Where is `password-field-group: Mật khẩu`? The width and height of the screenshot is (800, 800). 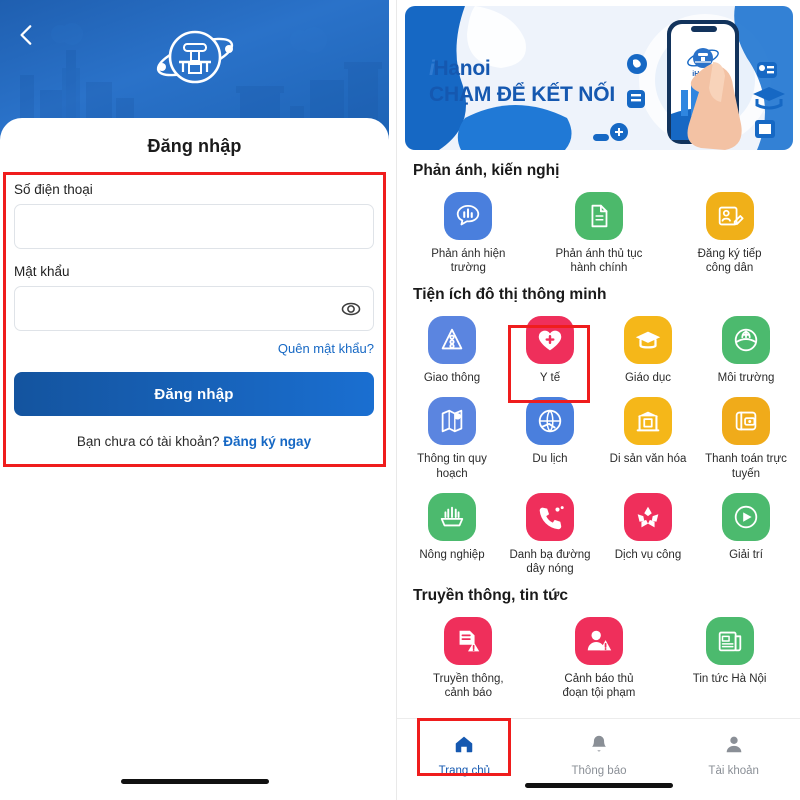
password-field-group: Mật khẩu is located at coordinates (194, 297).